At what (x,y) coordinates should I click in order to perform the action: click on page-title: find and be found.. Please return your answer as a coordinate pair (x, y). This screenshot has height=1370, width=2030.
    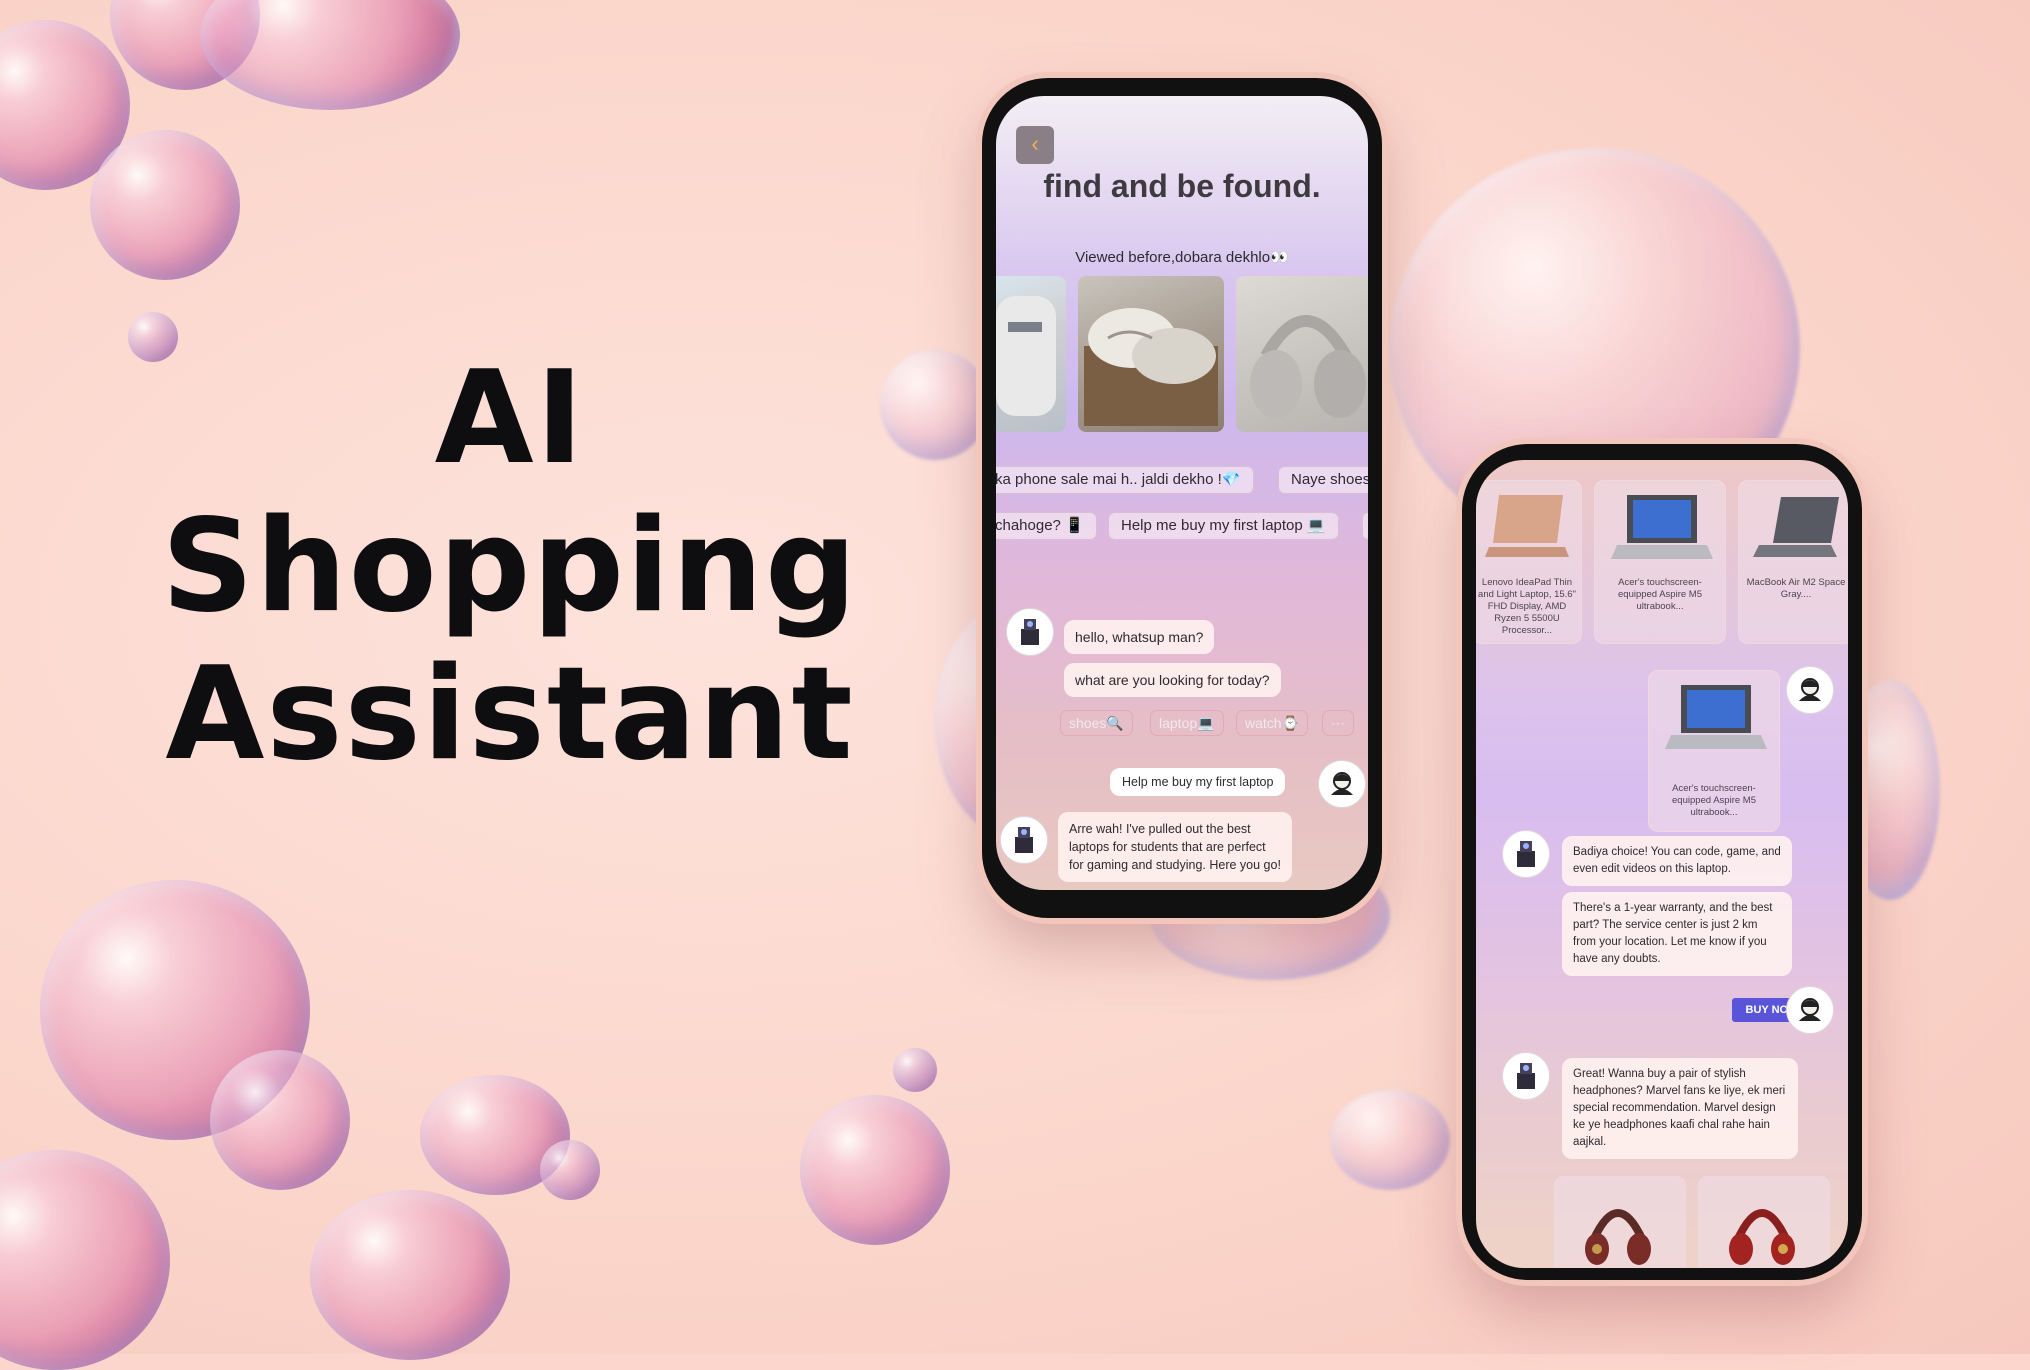
    Looking at the image, I should click on (1182, 186).